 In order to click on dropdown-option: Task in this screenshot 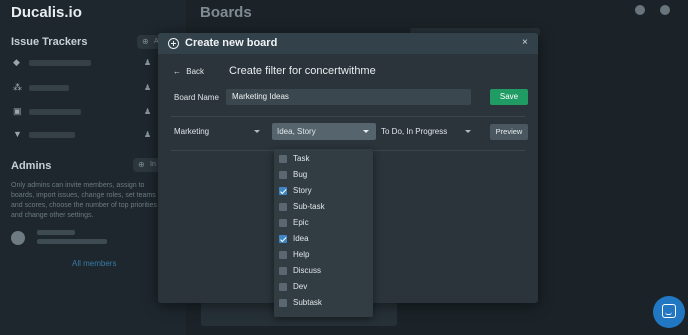, I will do `click(323, 160)`.